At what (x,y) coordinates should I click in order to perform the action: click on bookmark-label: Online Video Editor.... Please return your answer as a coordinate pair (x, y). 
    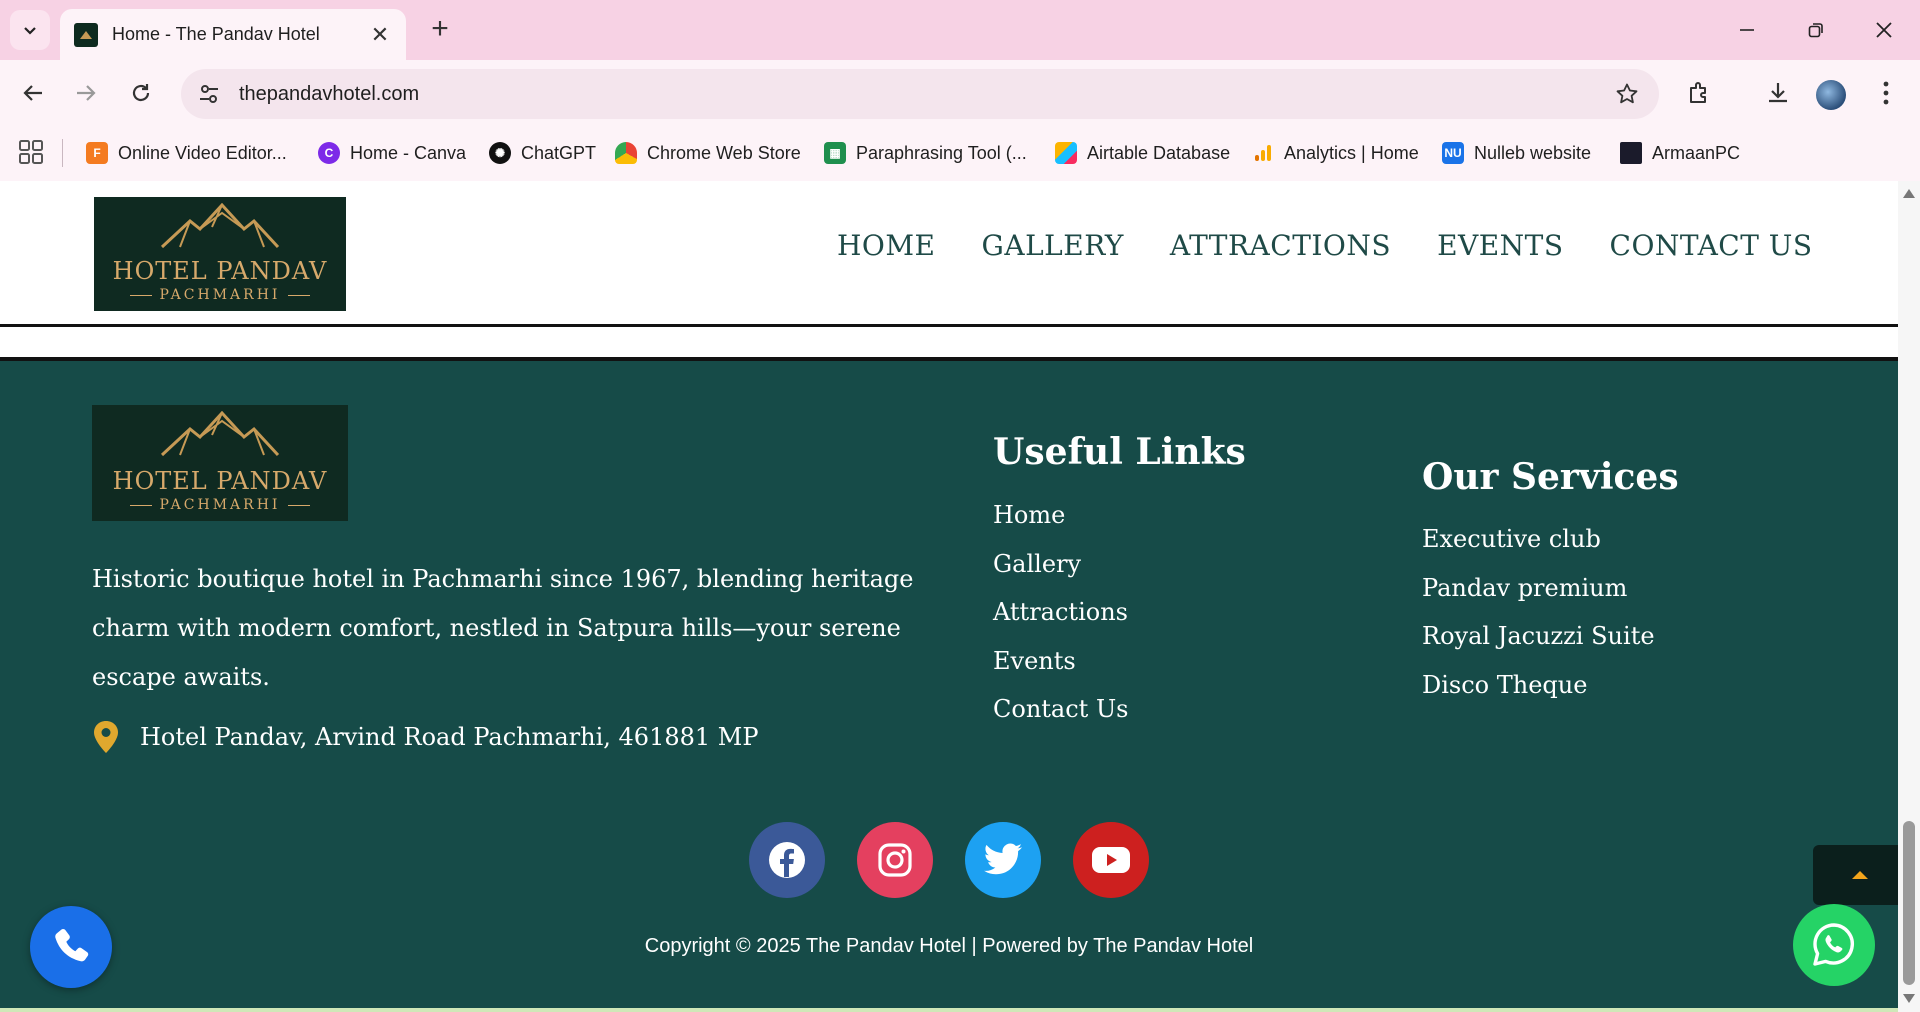
    Looking at the image, I should click on (202, 152).